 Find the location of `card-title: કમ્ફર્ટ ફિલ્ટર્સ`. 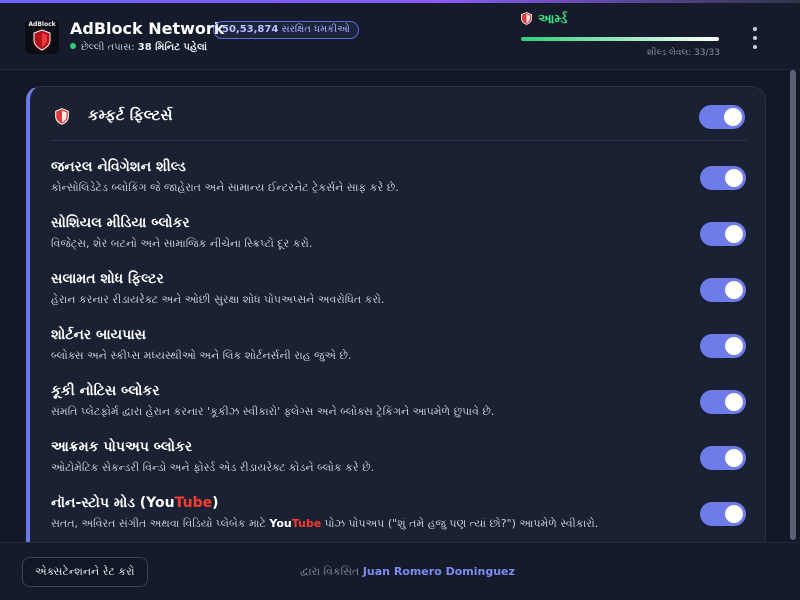

card-title: કમ્ફર્ટ ફિલ્ટર્સ is located at coordinates (130, 115).